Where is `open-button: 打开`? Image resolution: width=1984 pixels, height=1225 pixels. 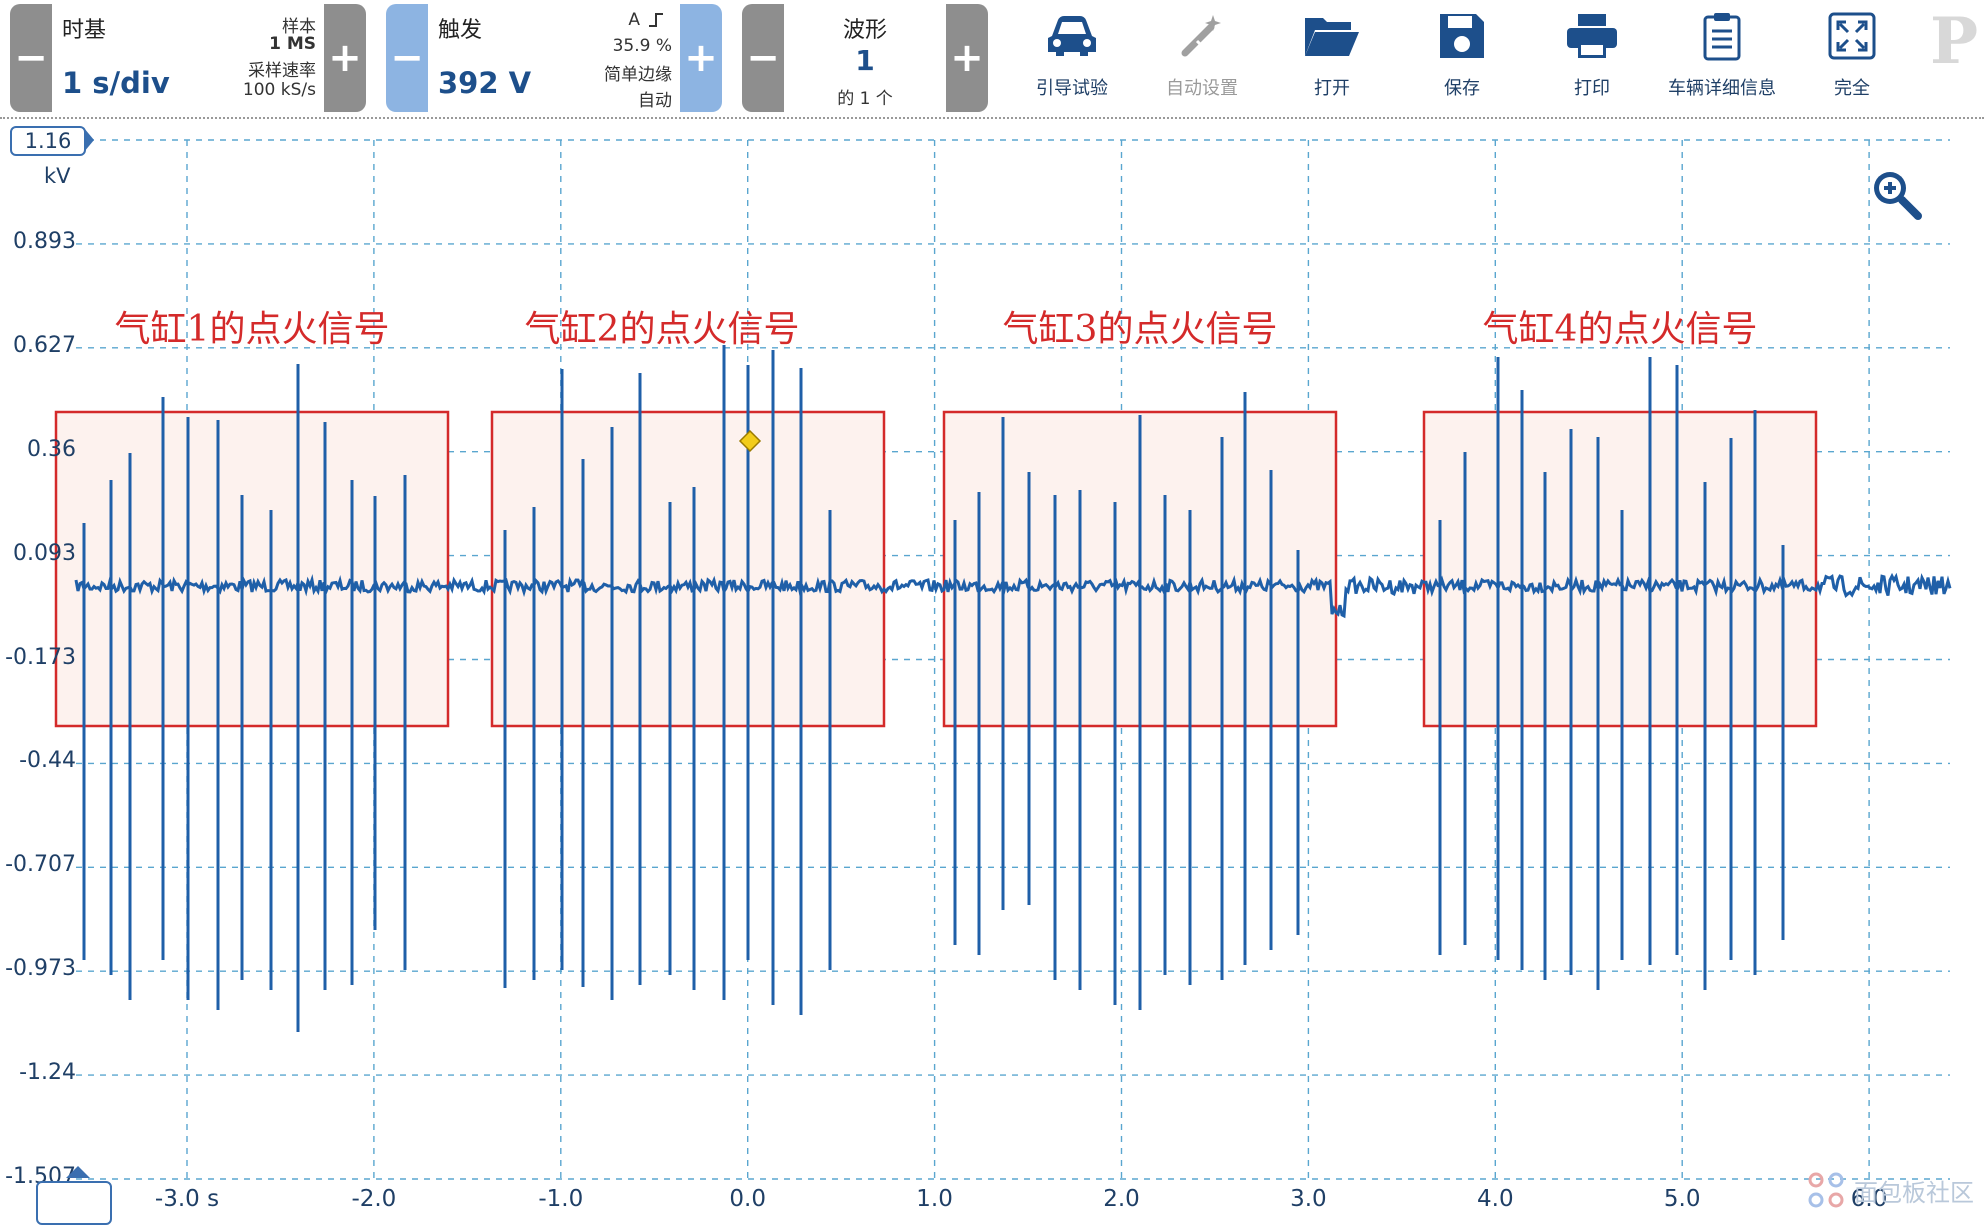
open-button: 打开 is located at coordinates (1332, 56).